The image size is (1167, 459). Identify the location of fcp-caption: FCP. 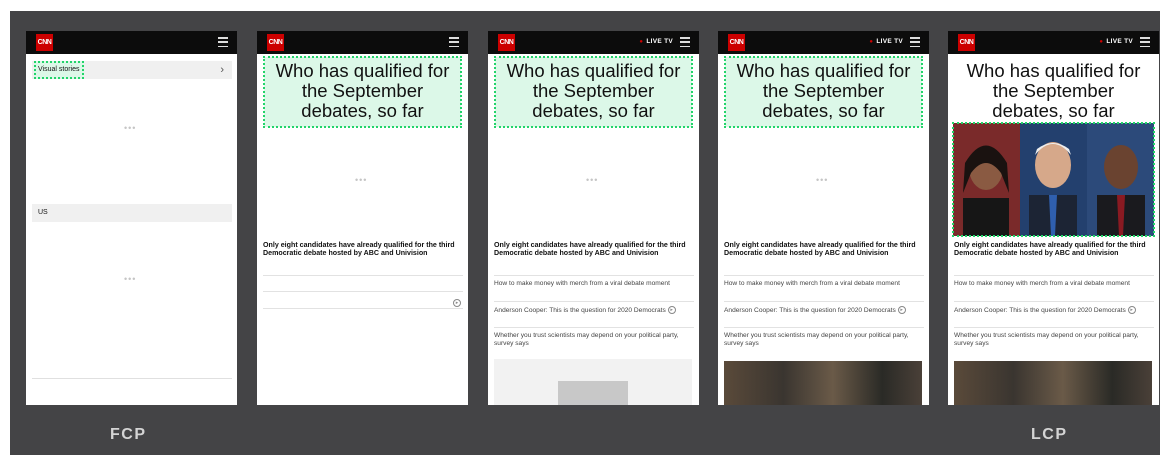
(128, 434).